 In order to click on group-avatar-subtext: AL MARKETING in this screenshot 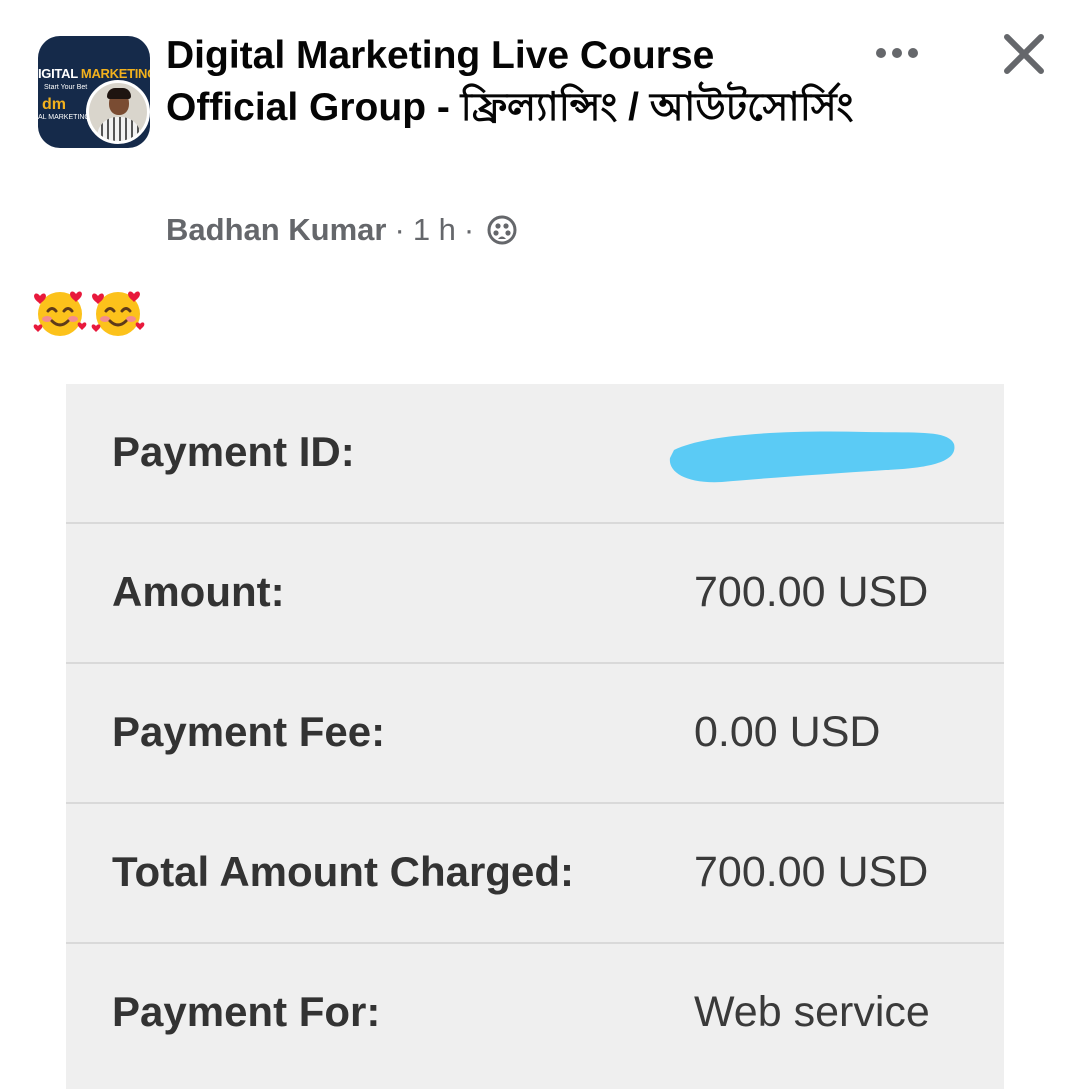, I will do `click(64, 117)`.